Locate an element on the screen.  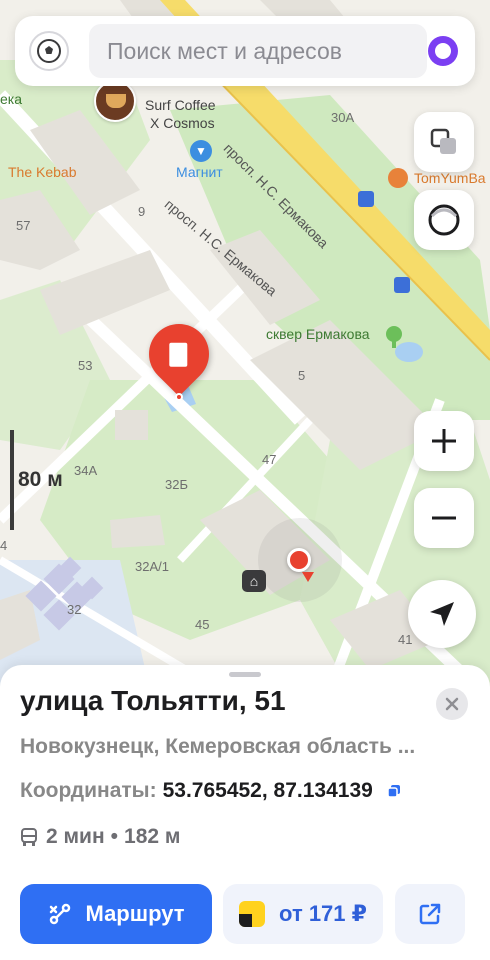
compass-button is located at coordinates (444, 220).